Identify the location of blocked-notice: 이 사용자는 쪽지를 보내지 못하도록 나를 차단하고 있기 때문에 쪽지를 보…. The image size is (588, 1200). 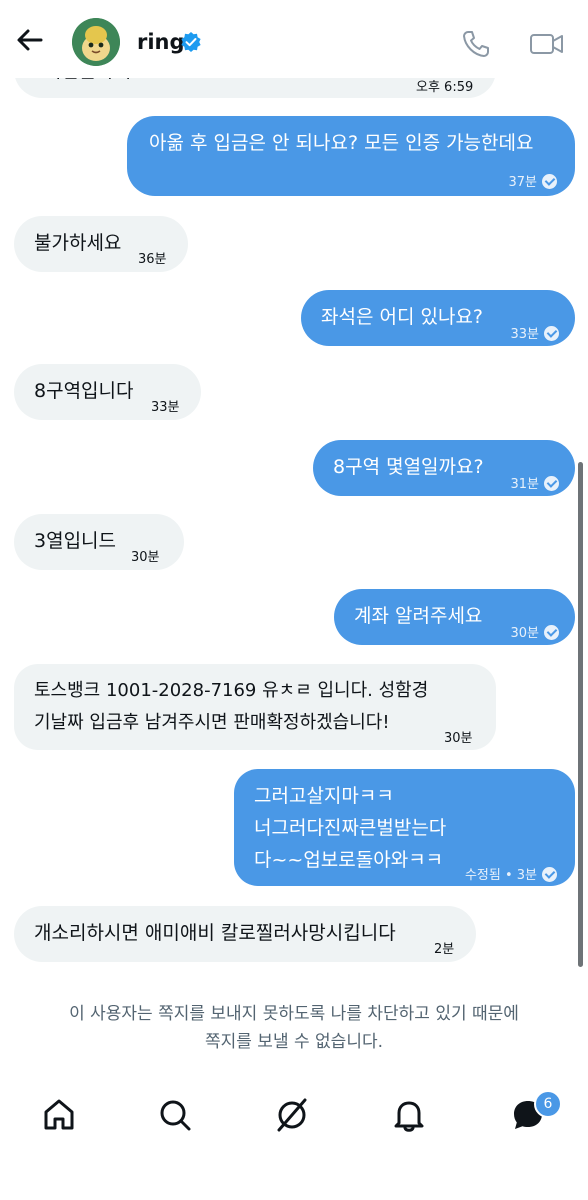
(294, 1028).